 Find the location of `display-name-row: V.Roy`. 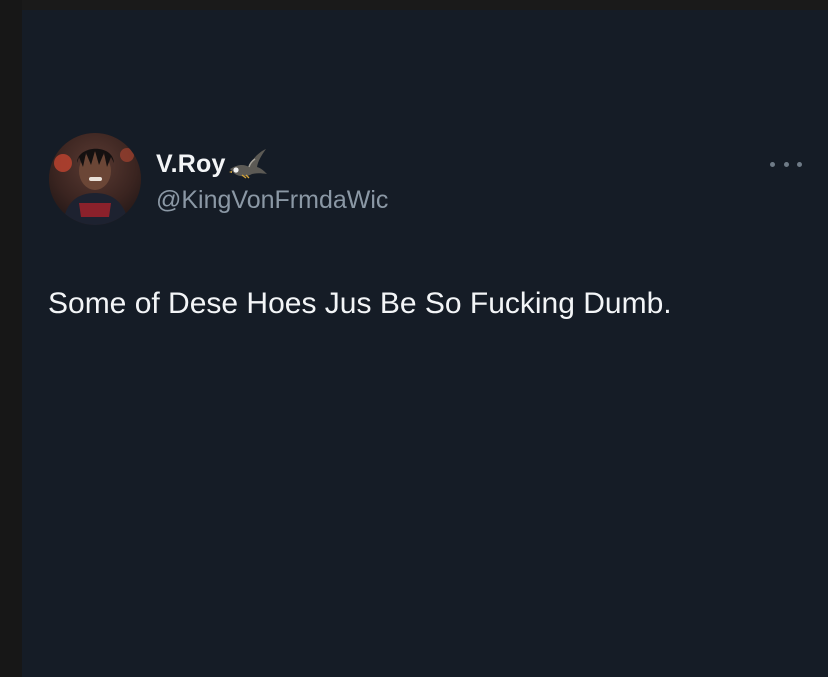

display-name-row: V.Roy is located at coordinates (212, 164).